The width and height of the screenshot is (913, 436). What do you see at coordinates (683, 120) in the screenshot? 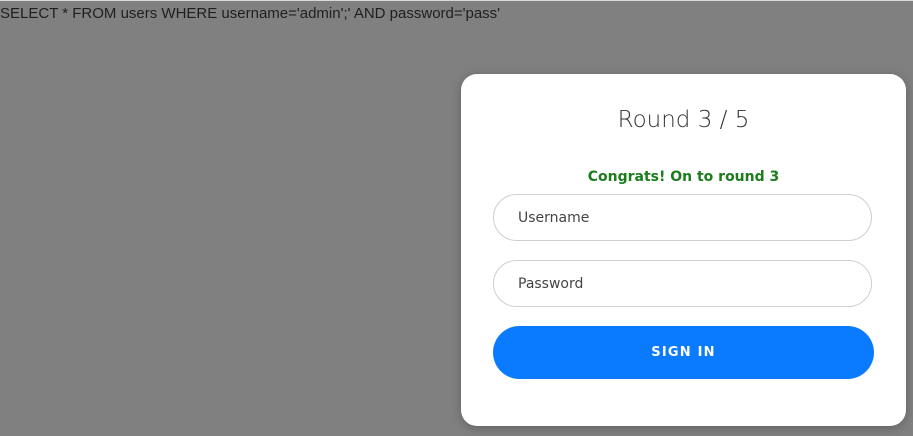
I see `round-title: Round 3 / 5` at bounding box center [683, 120].